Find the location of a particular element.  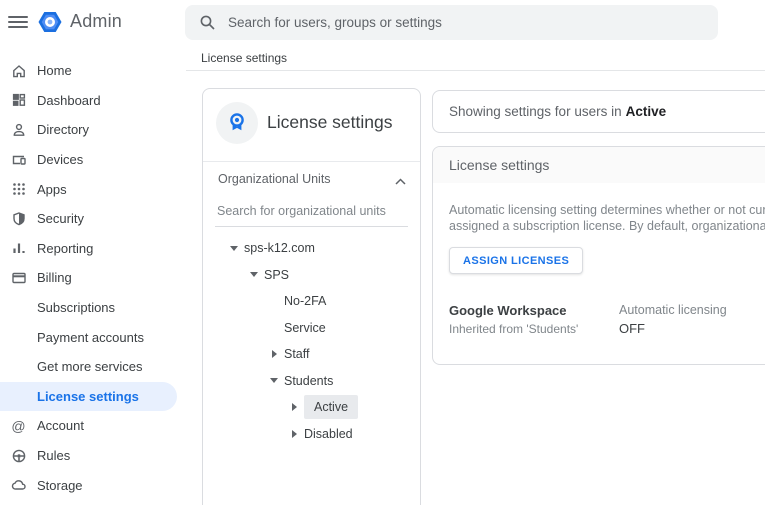

sidebar-item-home: Home is located at coordinates (88, 71).